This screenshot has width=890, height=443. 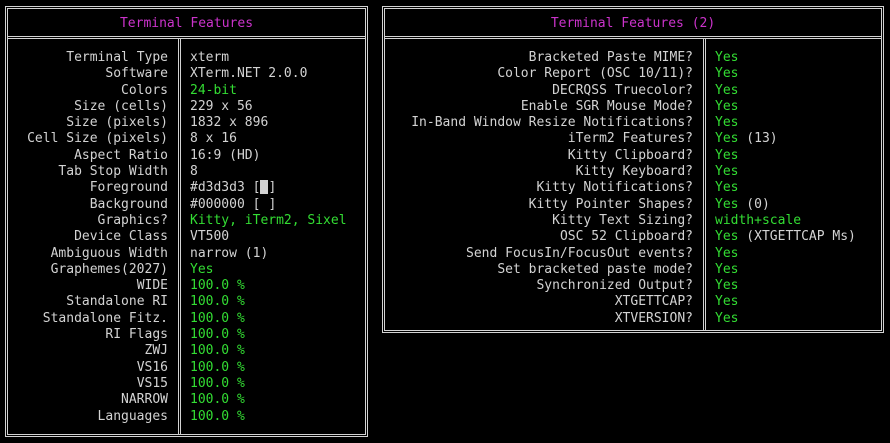 I want to click on feature-value-text: Kitty, iTerm2, Sixel, so click(x=268, y=220).